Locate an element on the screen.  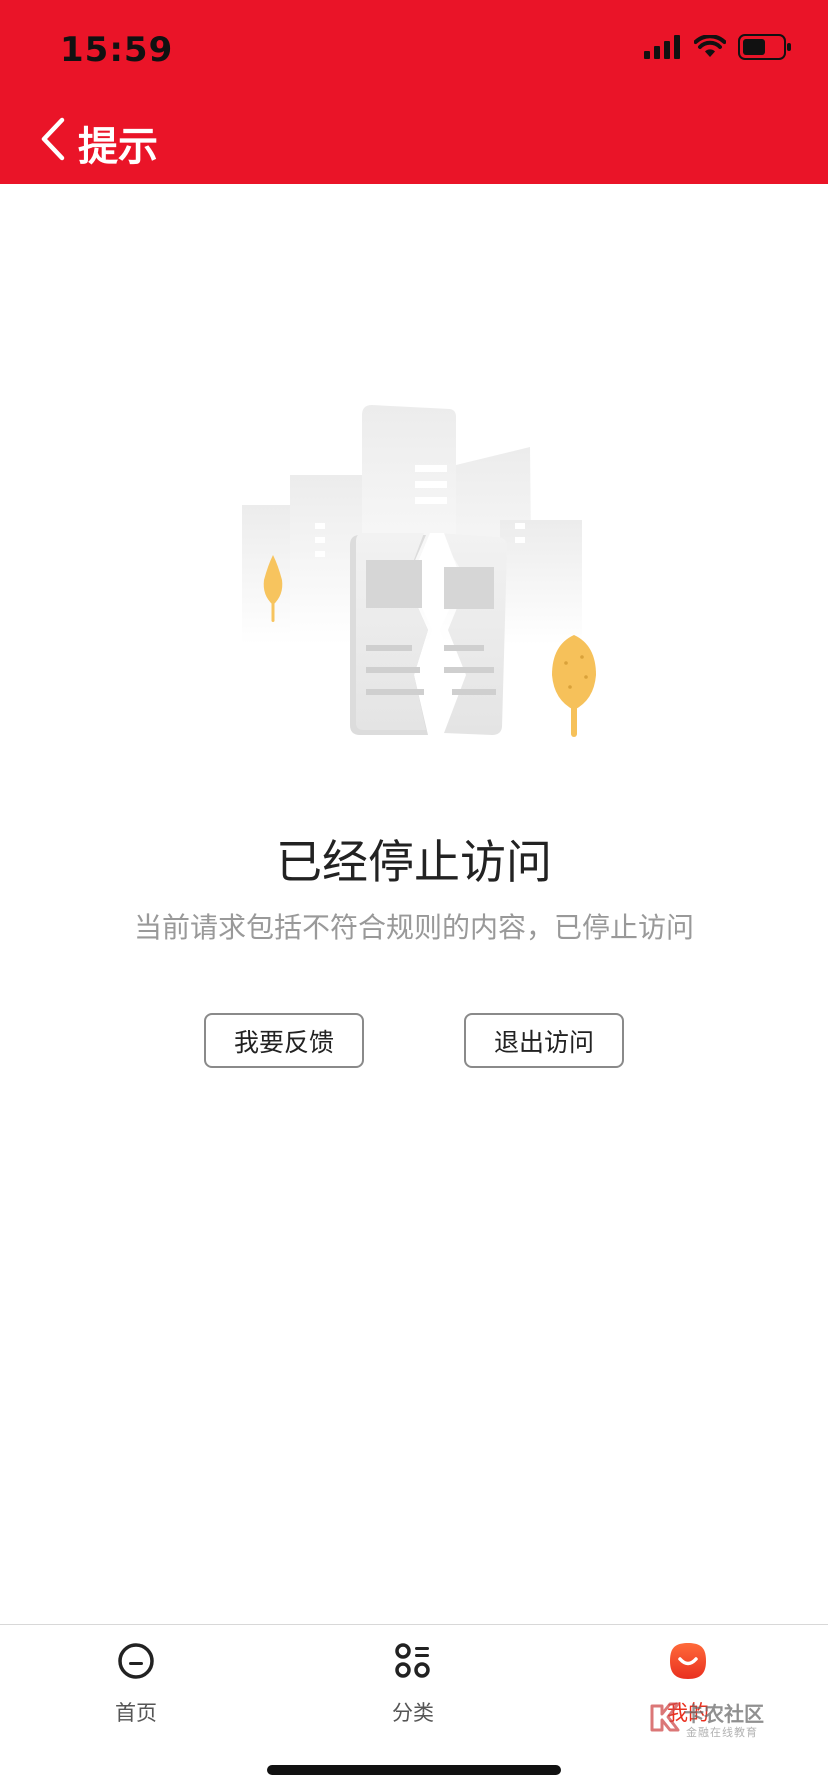
tab-category: 分类 is located at coordinates (413, 1685).